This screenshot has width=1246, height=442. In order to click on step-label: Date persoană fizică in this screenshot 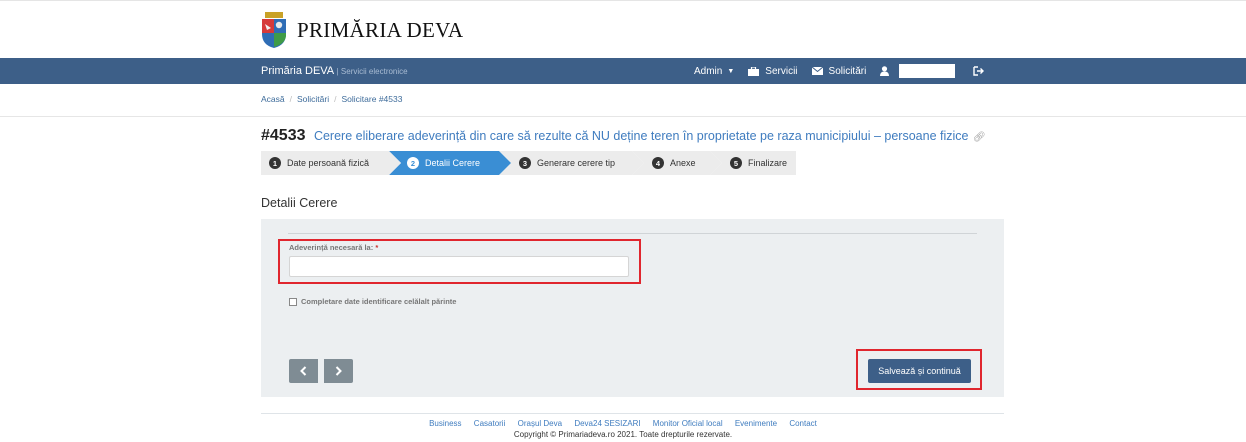, I will do `click(328, 163)`.